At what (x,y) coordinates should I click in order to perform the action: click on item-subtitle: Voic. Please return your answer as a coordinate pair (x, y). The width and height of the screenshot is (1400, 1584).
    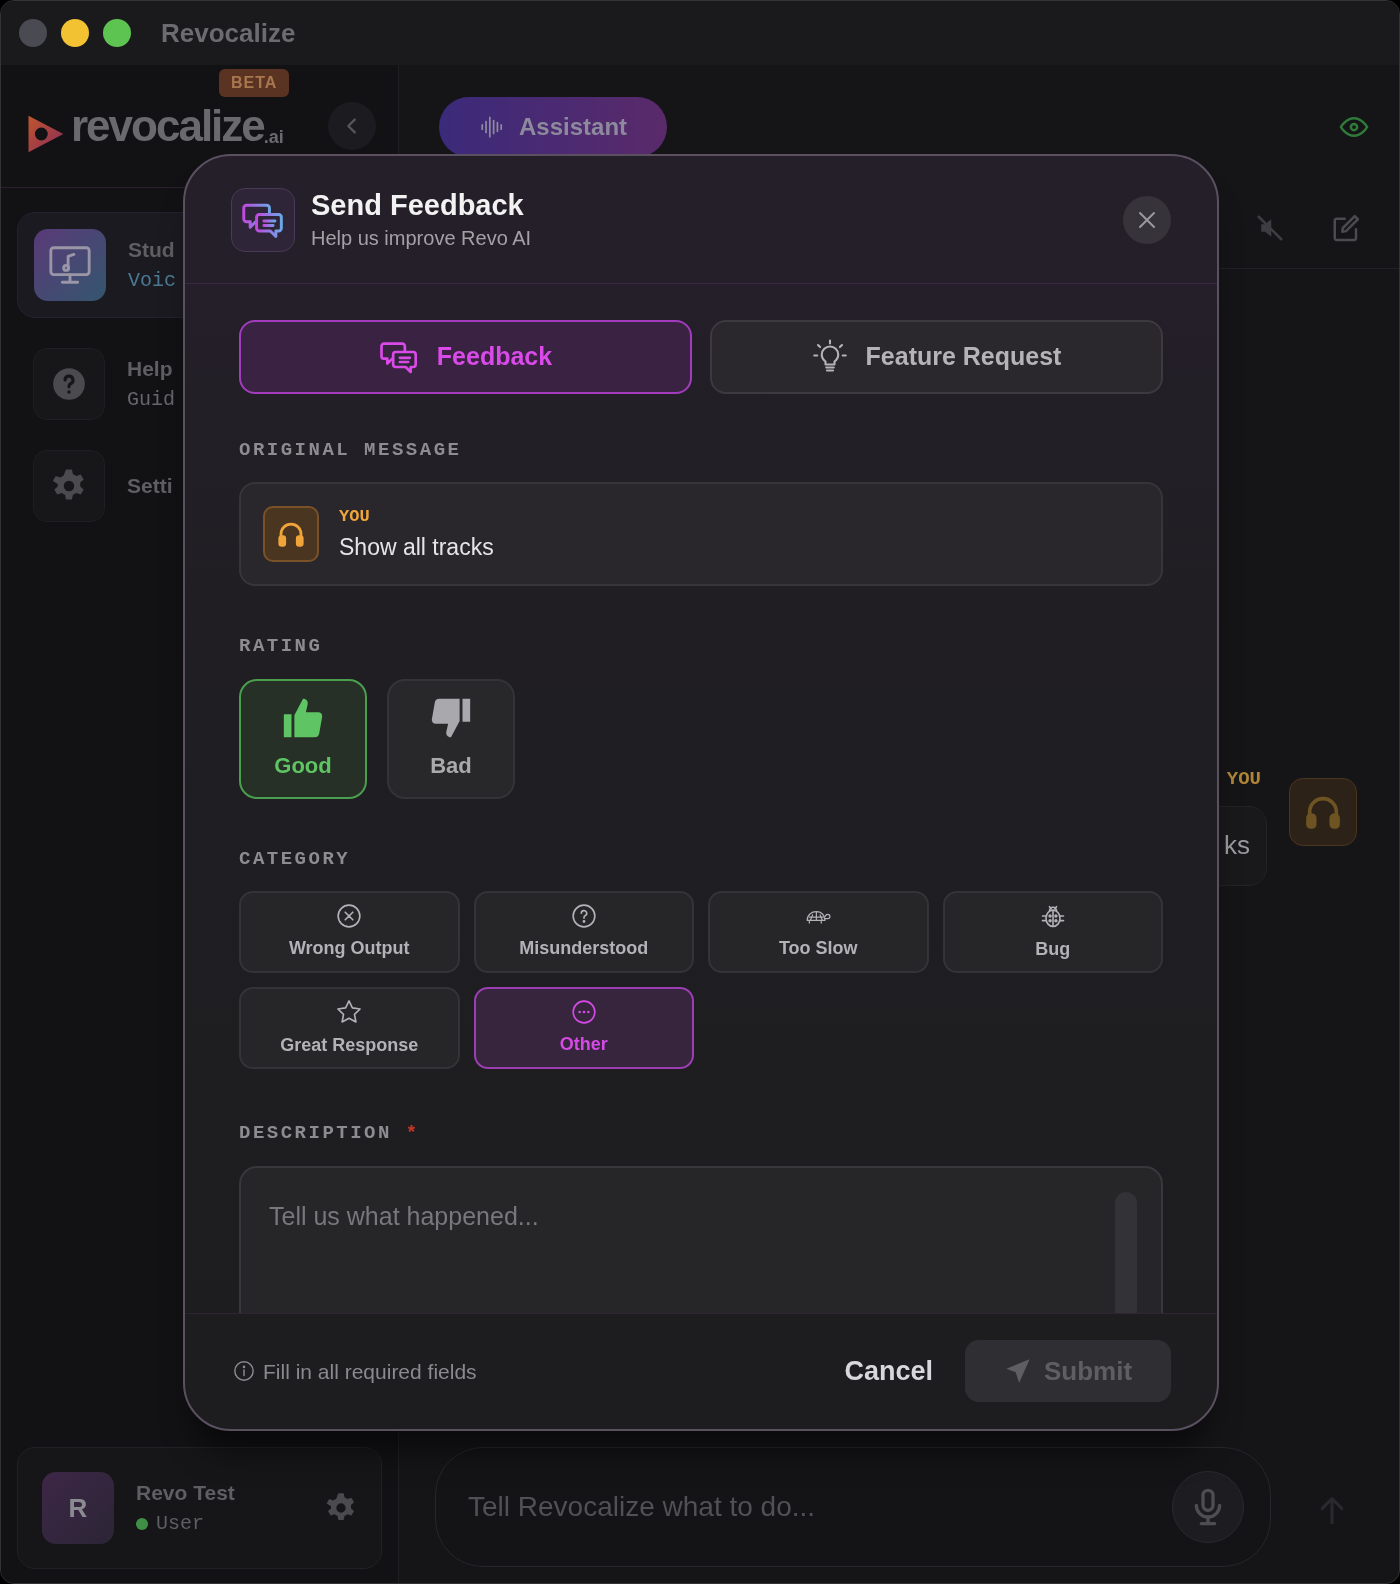
    Looking at the image, I should click on (152, 280).